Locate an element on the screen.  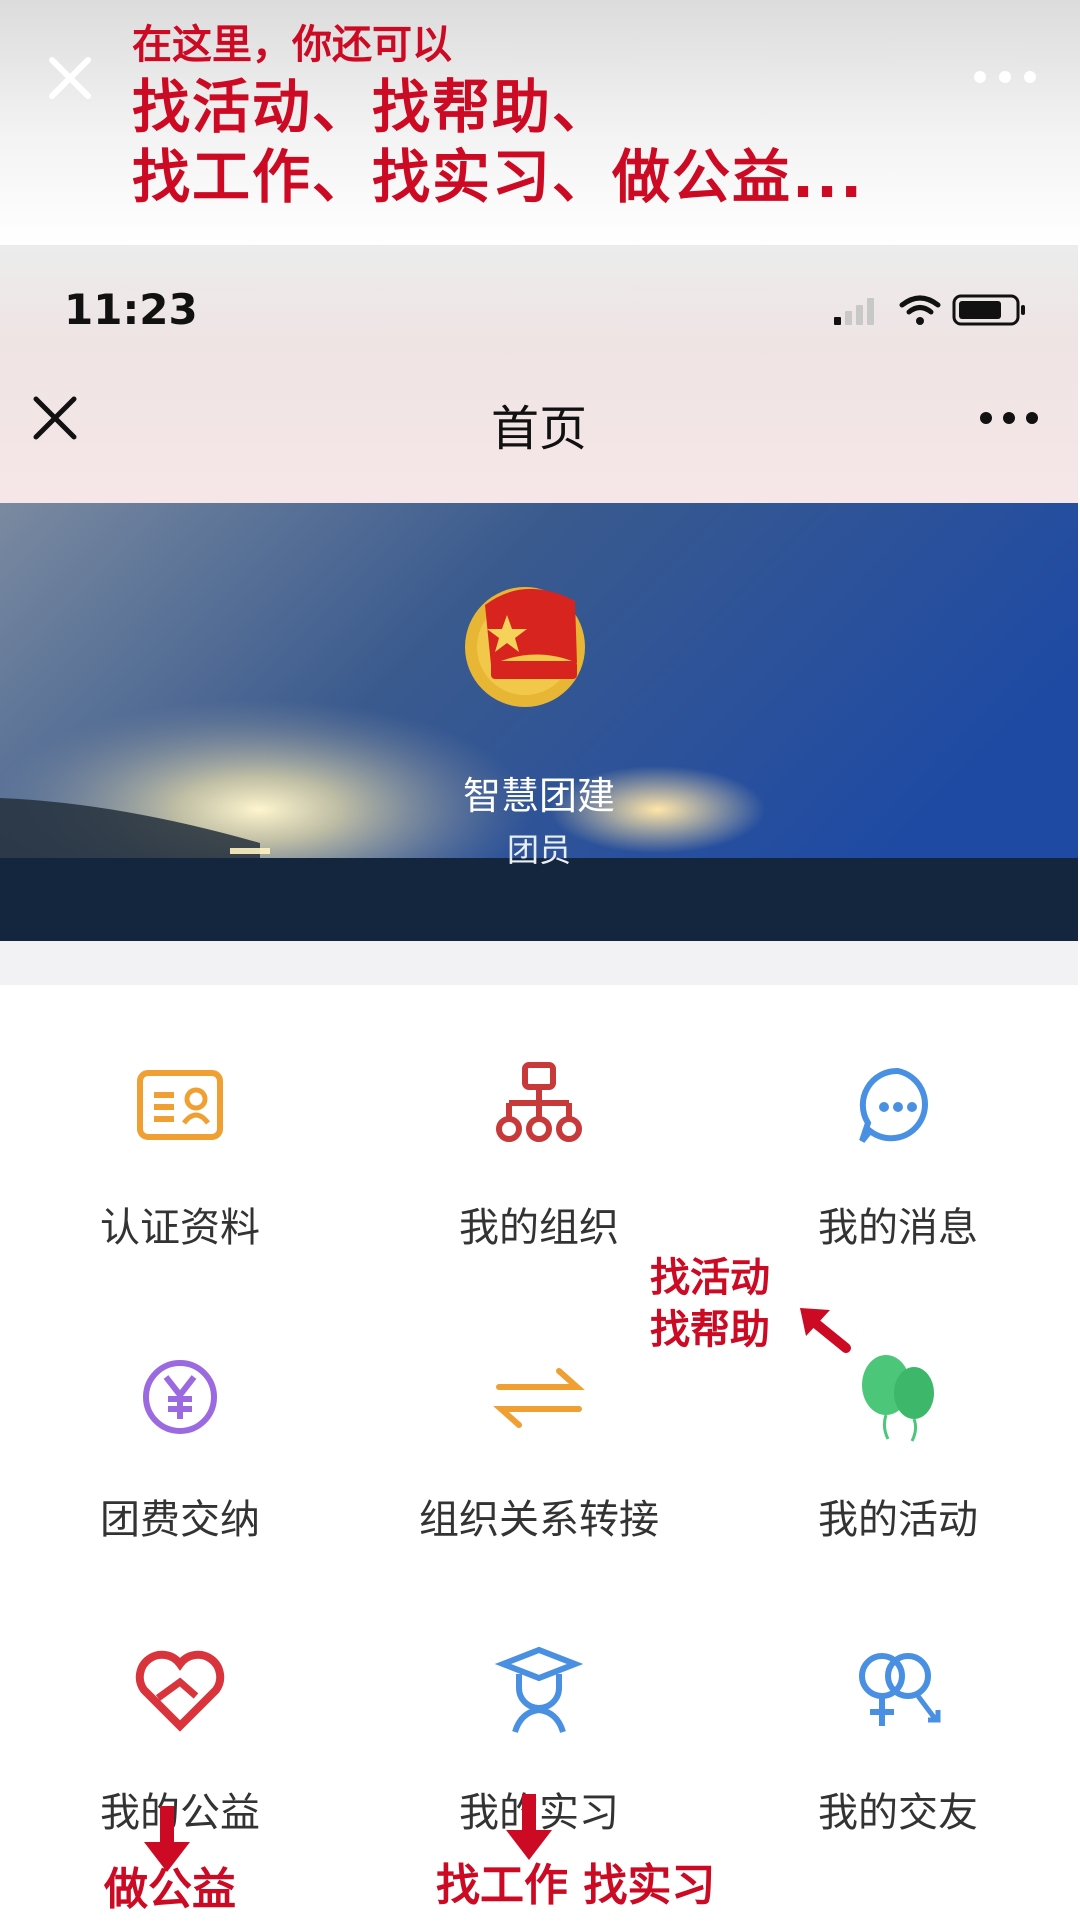
promo-line-2: 找活动、找帮助、 is located at coordinates (372, 107).